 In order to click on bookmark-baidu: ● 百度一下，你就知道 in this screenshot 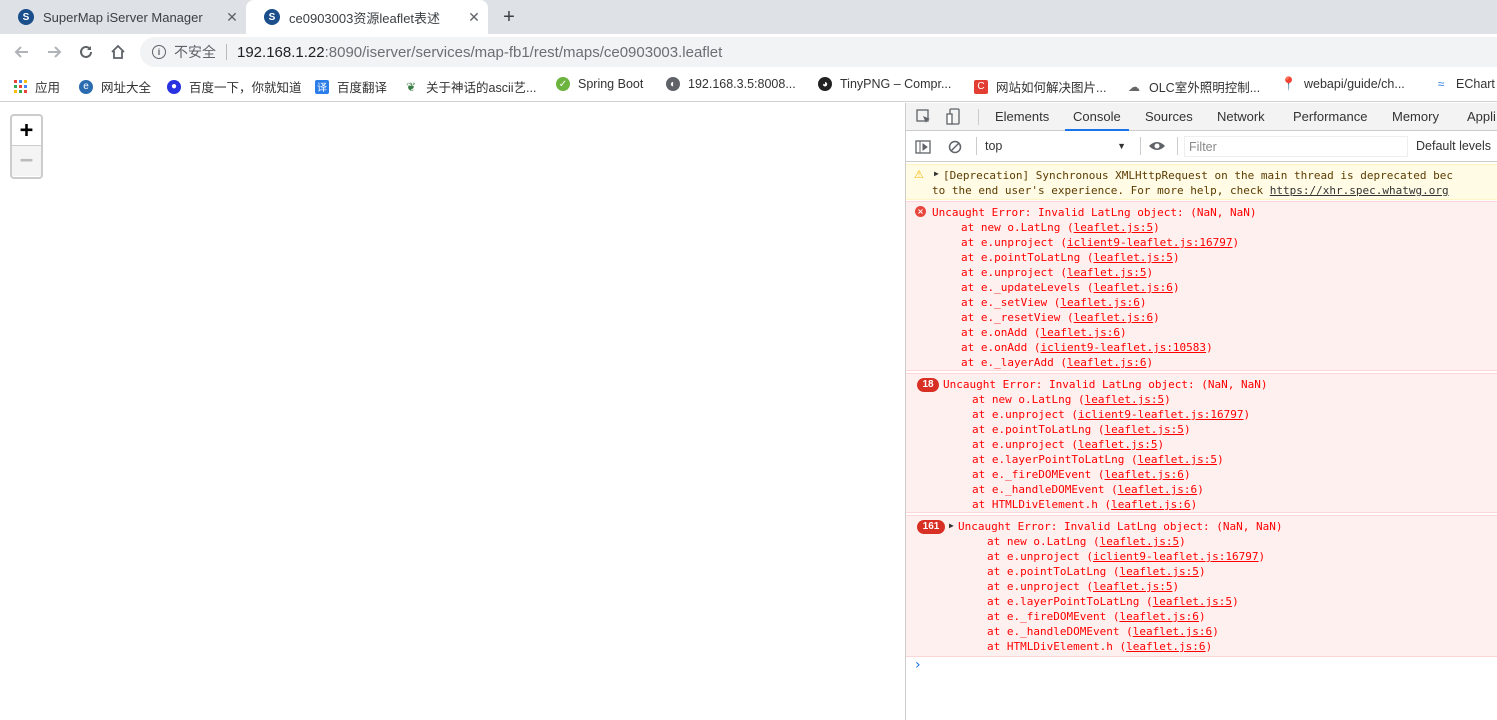, I will do `click(234, 86)`.